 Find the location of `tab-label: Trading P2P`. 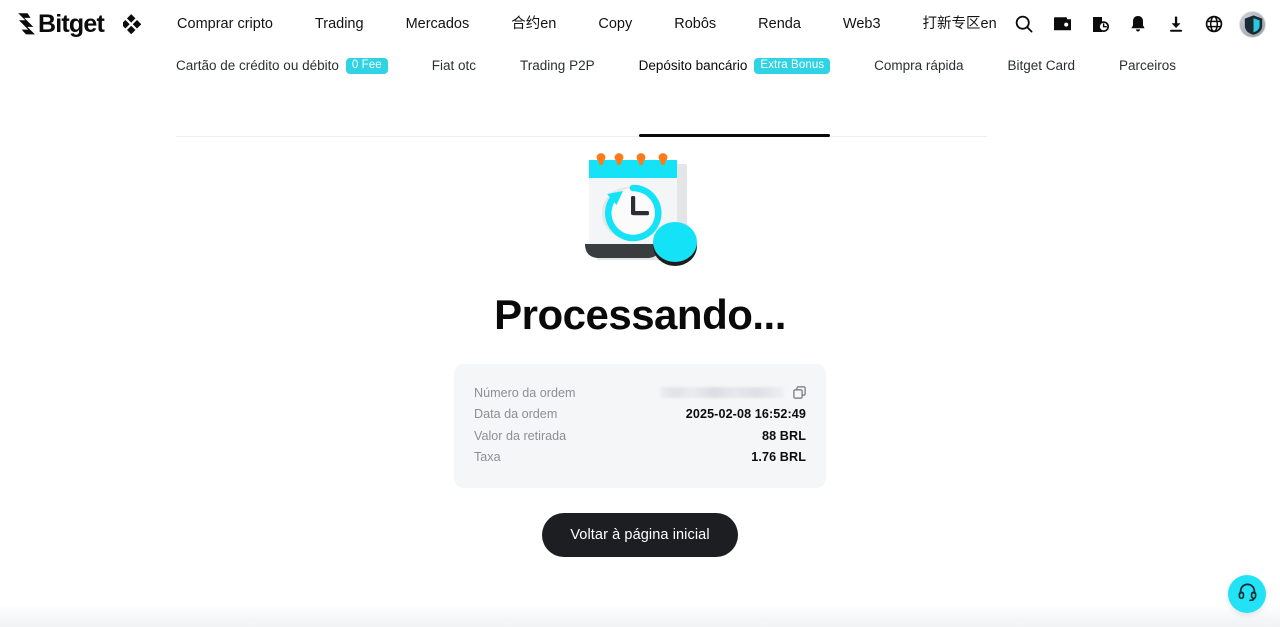

tab-label: Trading P2P is located at coordinates (557, 65).